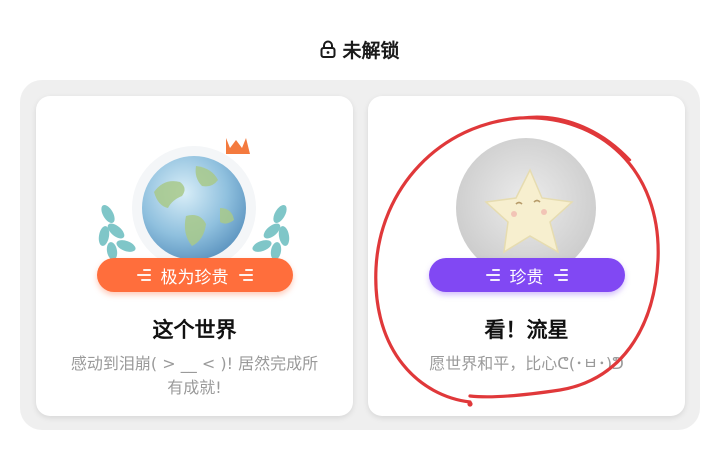 Image resolution: width=720 pixels, height=449 pixels. Describe the element at coordinates (194, 363) in the screenshot. I see `description-line: 感动到泪崩( > __ < )! 居然完成所` at that location.